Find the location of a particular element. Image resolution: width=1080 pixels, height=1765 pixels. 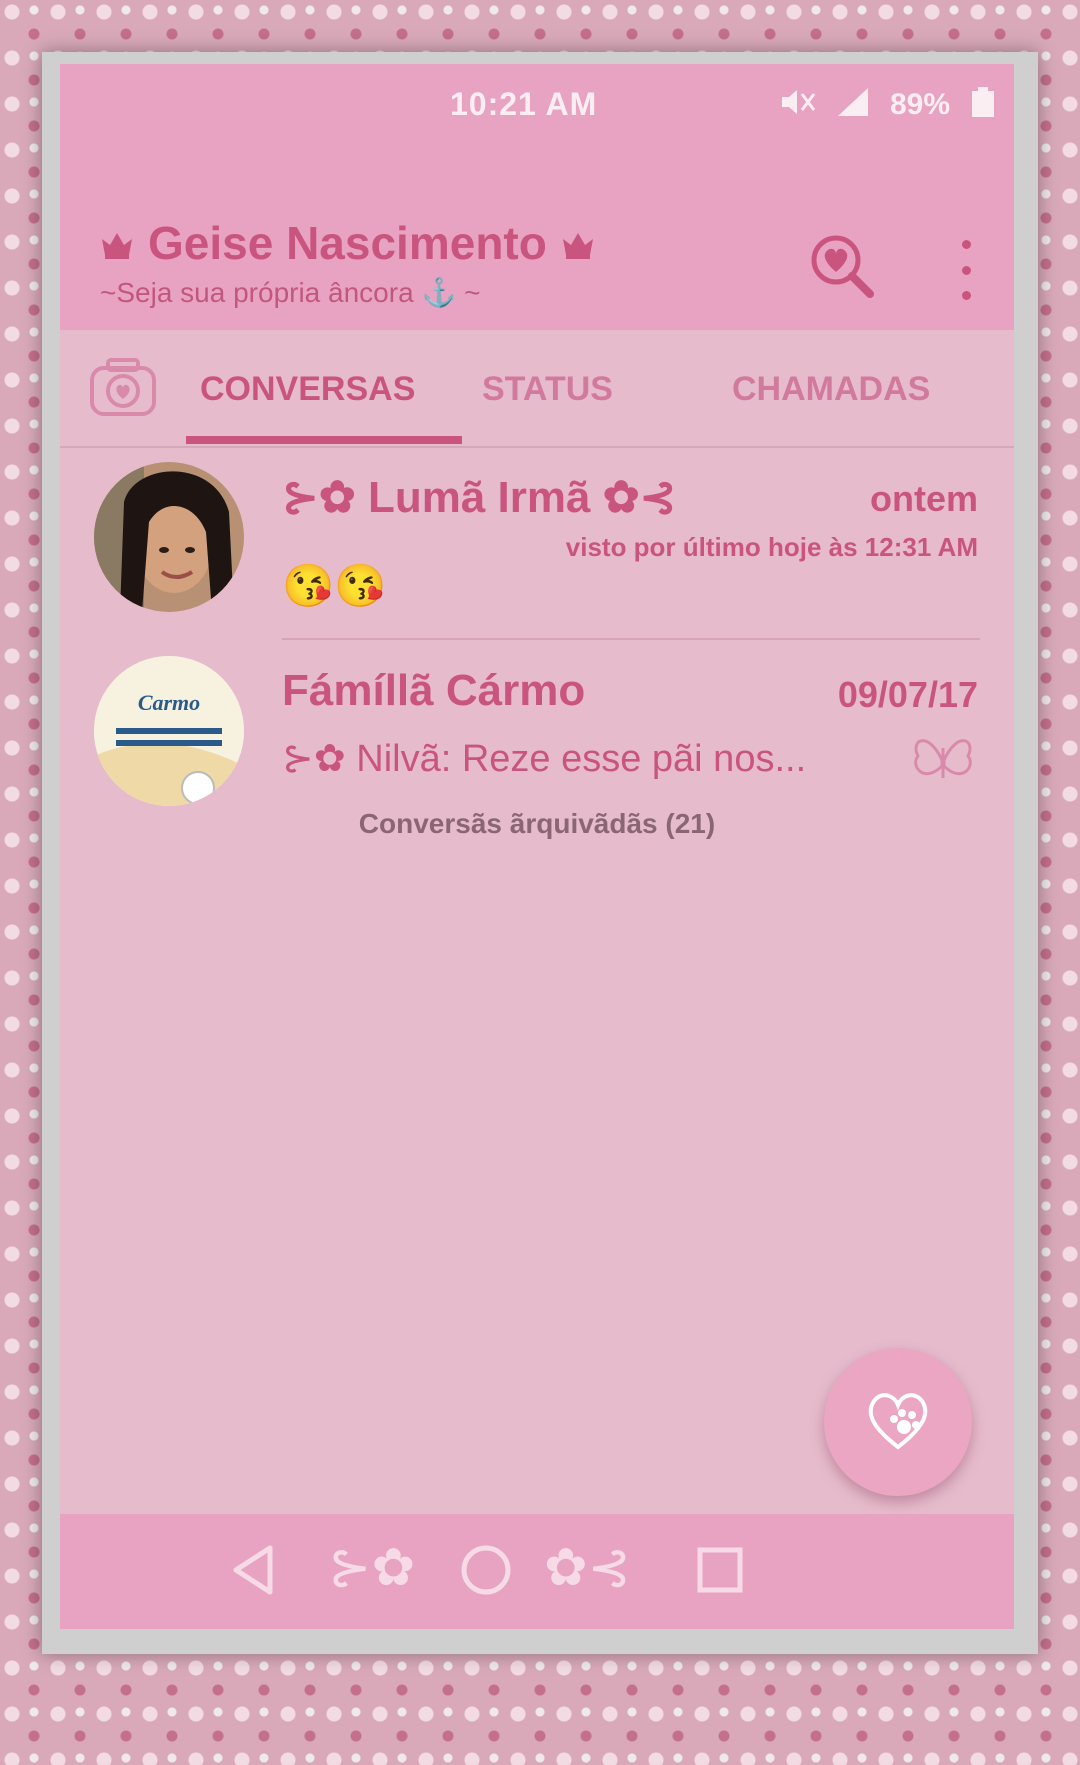

signal-icon is located at coordinates (853, 104).